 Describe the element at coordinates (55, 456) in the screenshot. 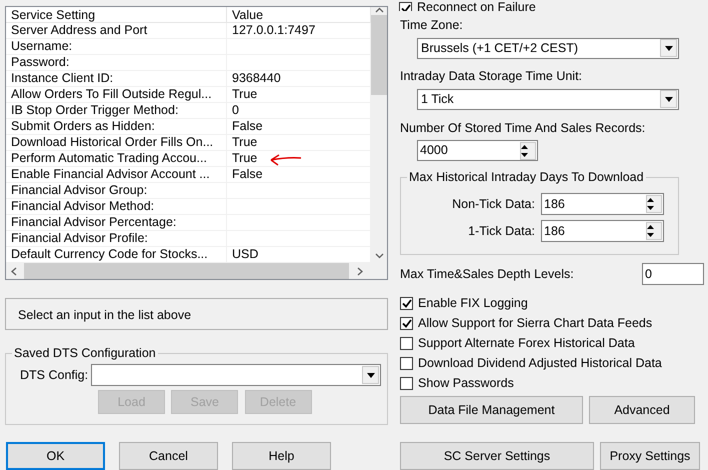

I see `ok-button: OK` at that location.